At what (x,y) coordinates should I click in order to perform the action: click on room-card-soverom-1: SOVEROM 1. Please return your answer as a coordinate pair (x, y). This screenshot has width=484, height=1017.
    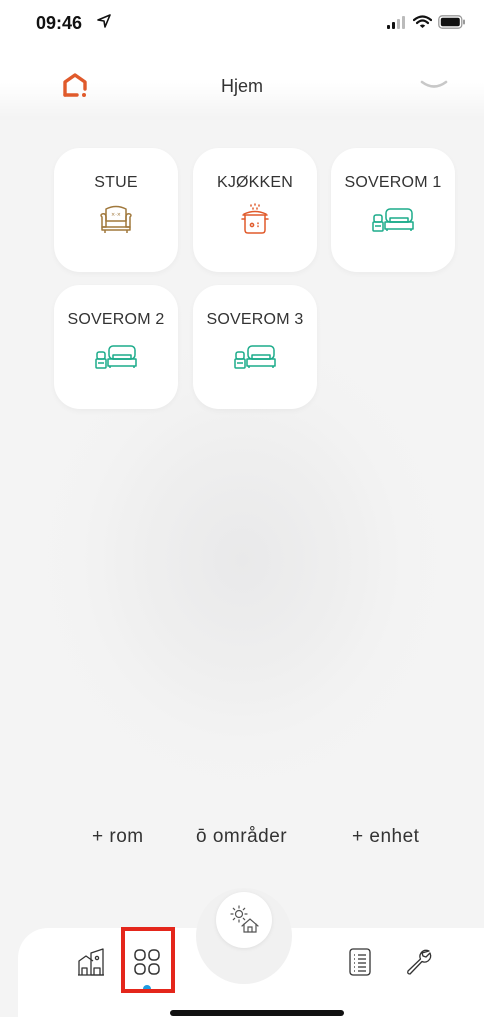
    Looking at the image, I should click on (393, 210).